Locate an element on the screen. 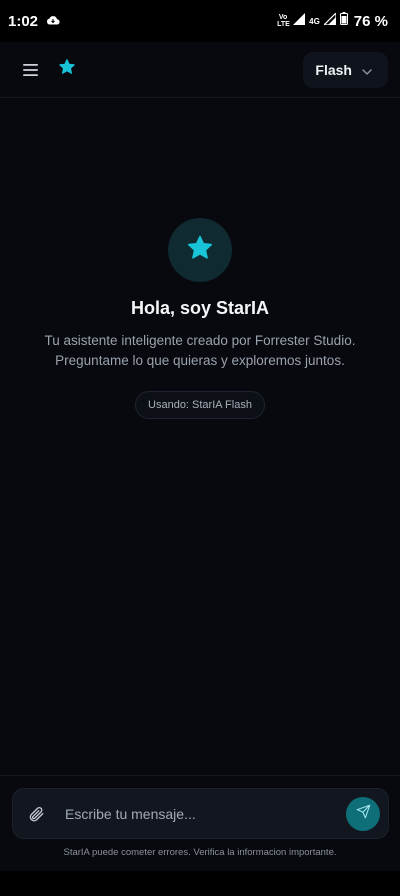 This screenshot has width=400, height=896. cloud-icon is located at coordinates (53, 21).